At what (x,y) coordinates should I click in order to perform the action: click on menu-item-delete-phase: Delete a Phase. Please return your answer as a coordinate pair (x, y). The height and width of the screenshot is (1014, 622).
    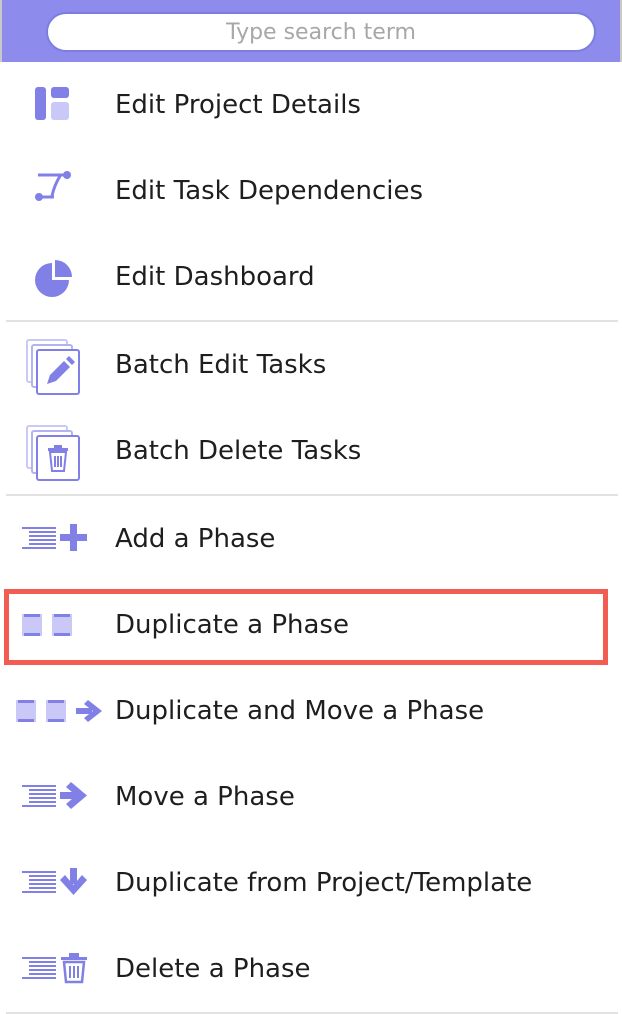
    Looking at the image, I should click on (311, 969).